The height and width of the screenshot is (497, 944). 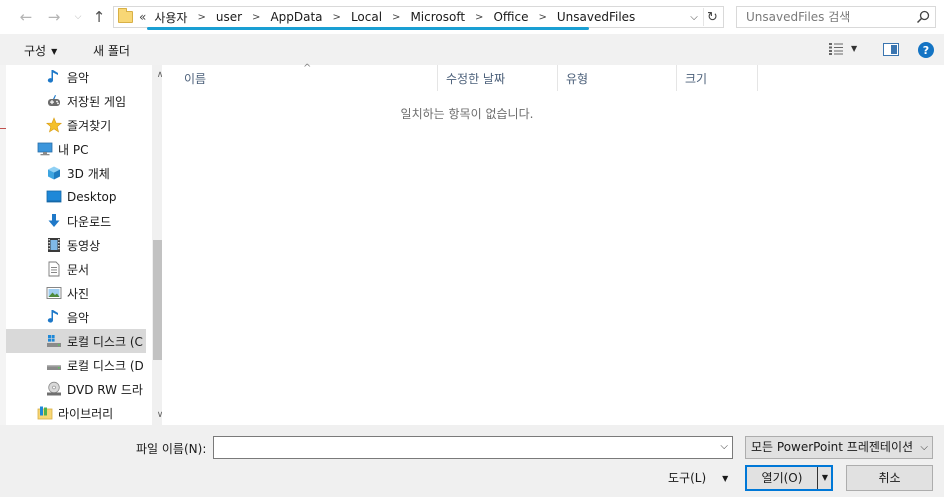 What do you see at coordinates (510, 17) in the screenshot?
I see `breadcrumb-item: Office` at bounding box center [510, 17].